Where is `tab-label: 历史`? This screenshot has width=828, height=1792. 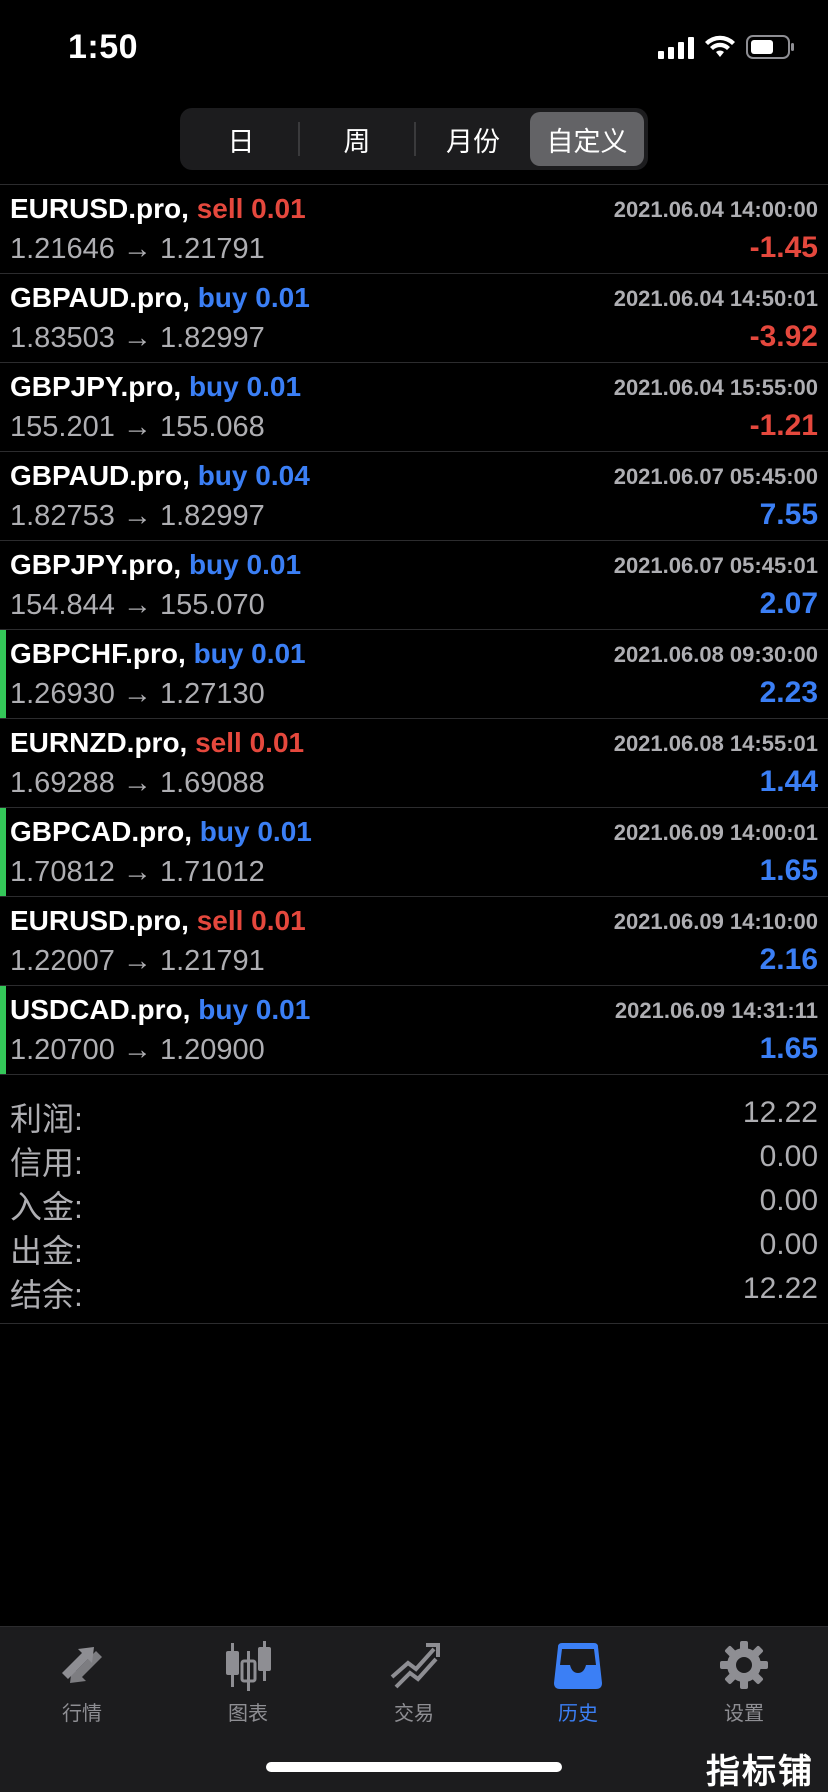 tab-label: 历史 is located at coordinates (578, 1714).